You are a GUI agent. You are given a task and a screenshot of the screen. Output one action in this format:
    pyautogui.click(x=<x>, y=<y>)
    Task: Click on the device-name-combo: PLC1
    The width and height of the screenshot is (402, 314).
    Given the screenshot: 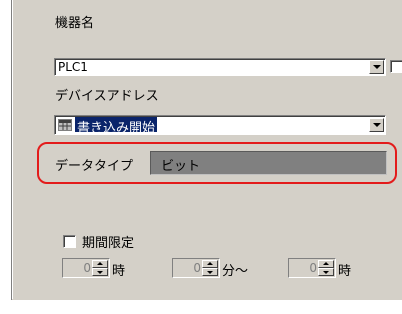 What is the action you would take?
    pyautogui.click(x=220, y=67)
    